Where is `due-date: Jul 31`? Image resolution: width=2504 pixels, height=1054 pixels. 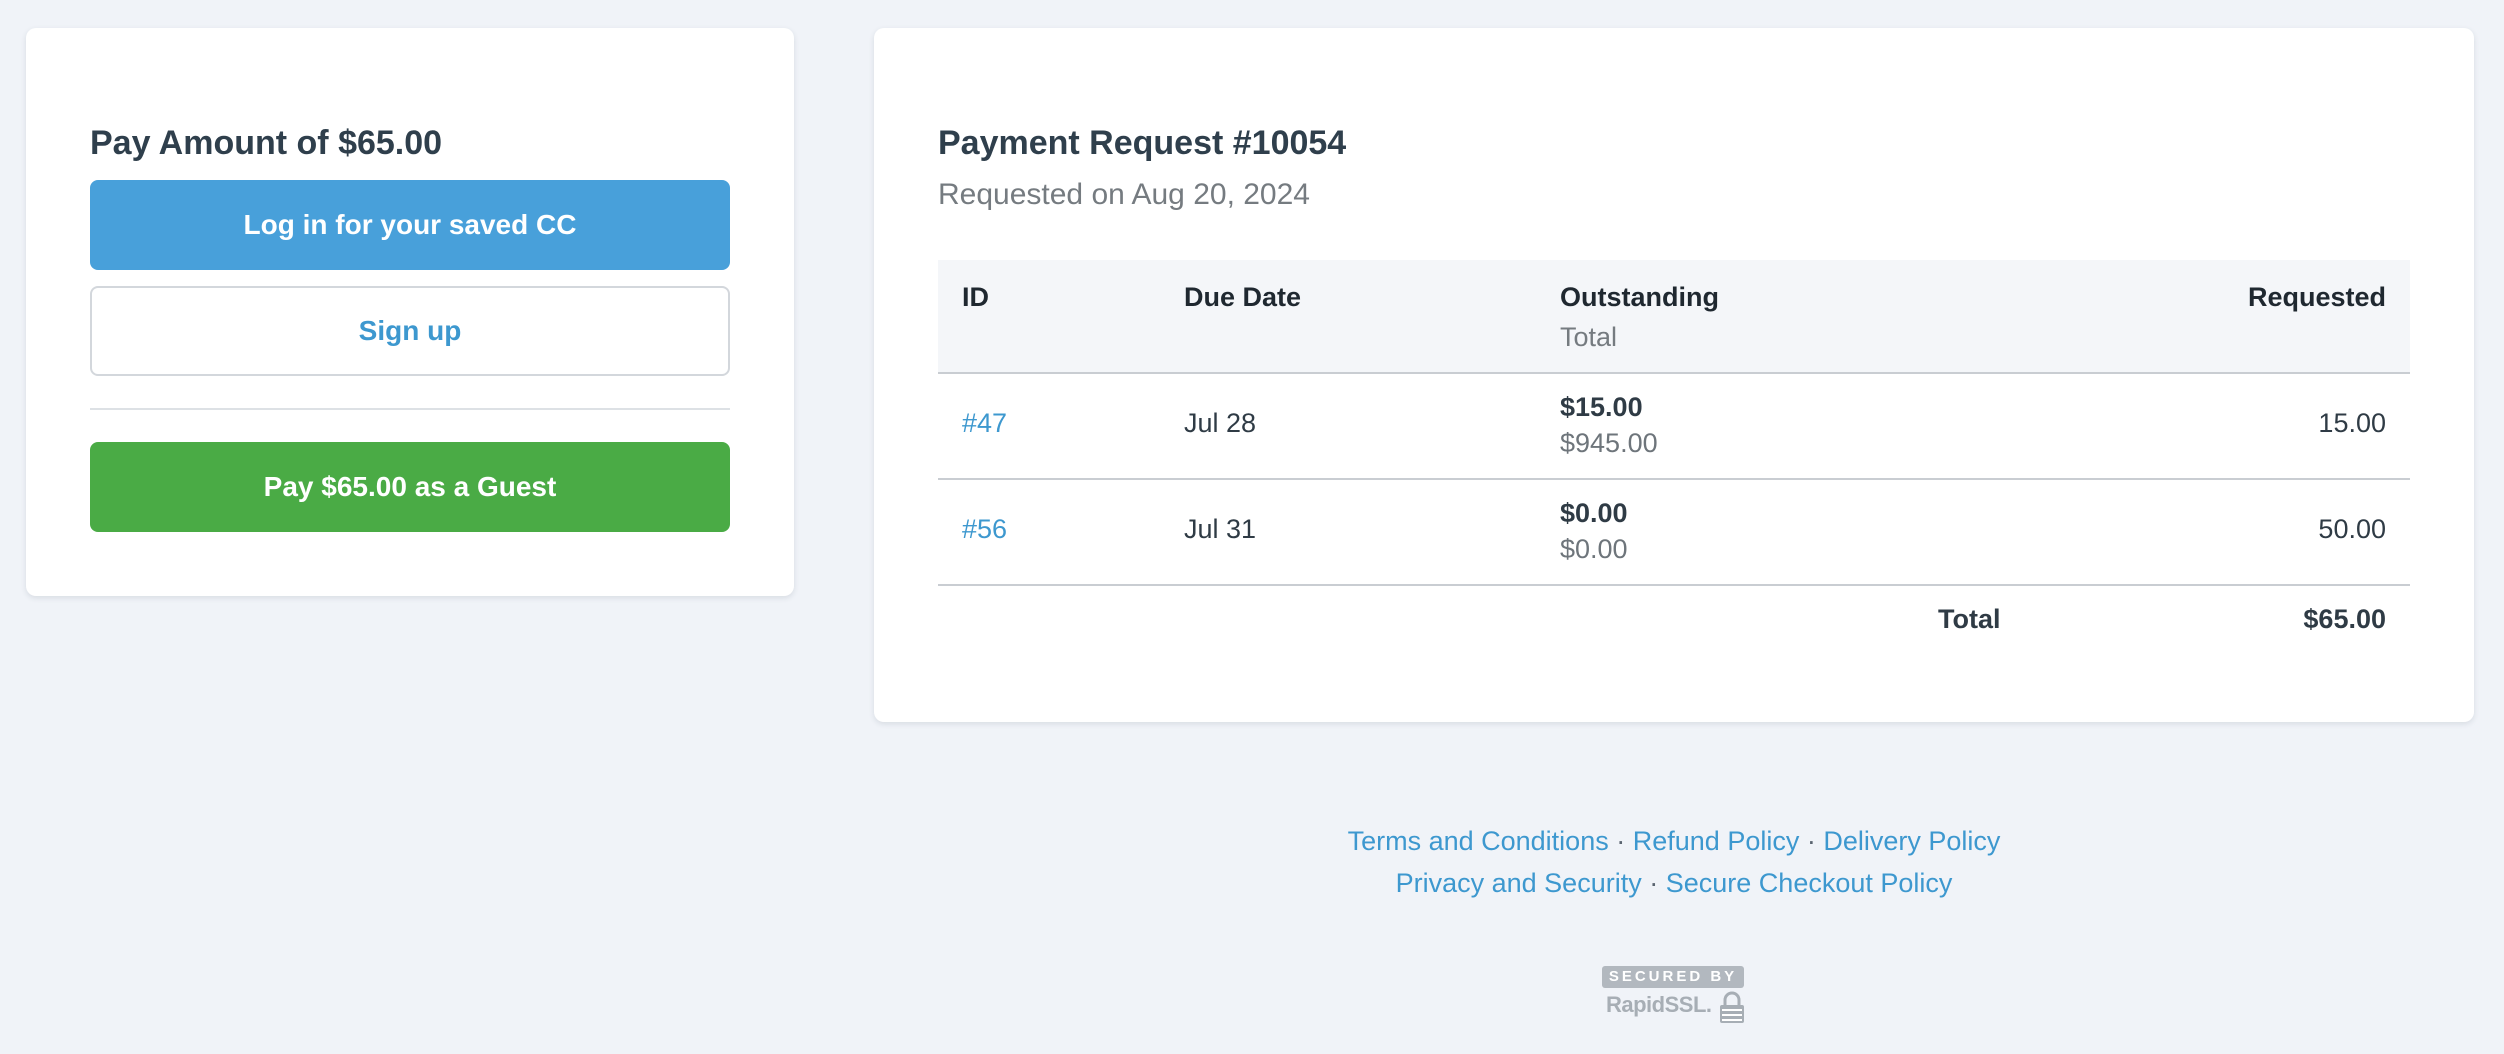 due-date: Jul 31 is located at coordinates (1220, 529).